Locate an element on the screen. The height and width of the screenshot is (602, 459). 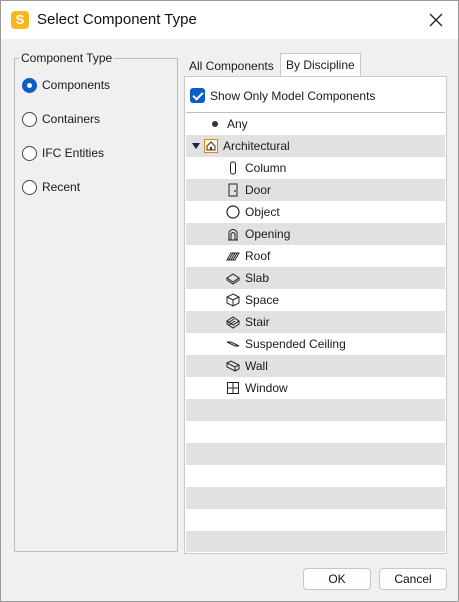
tree-item-window: Window is located at coordinates (315, 388).